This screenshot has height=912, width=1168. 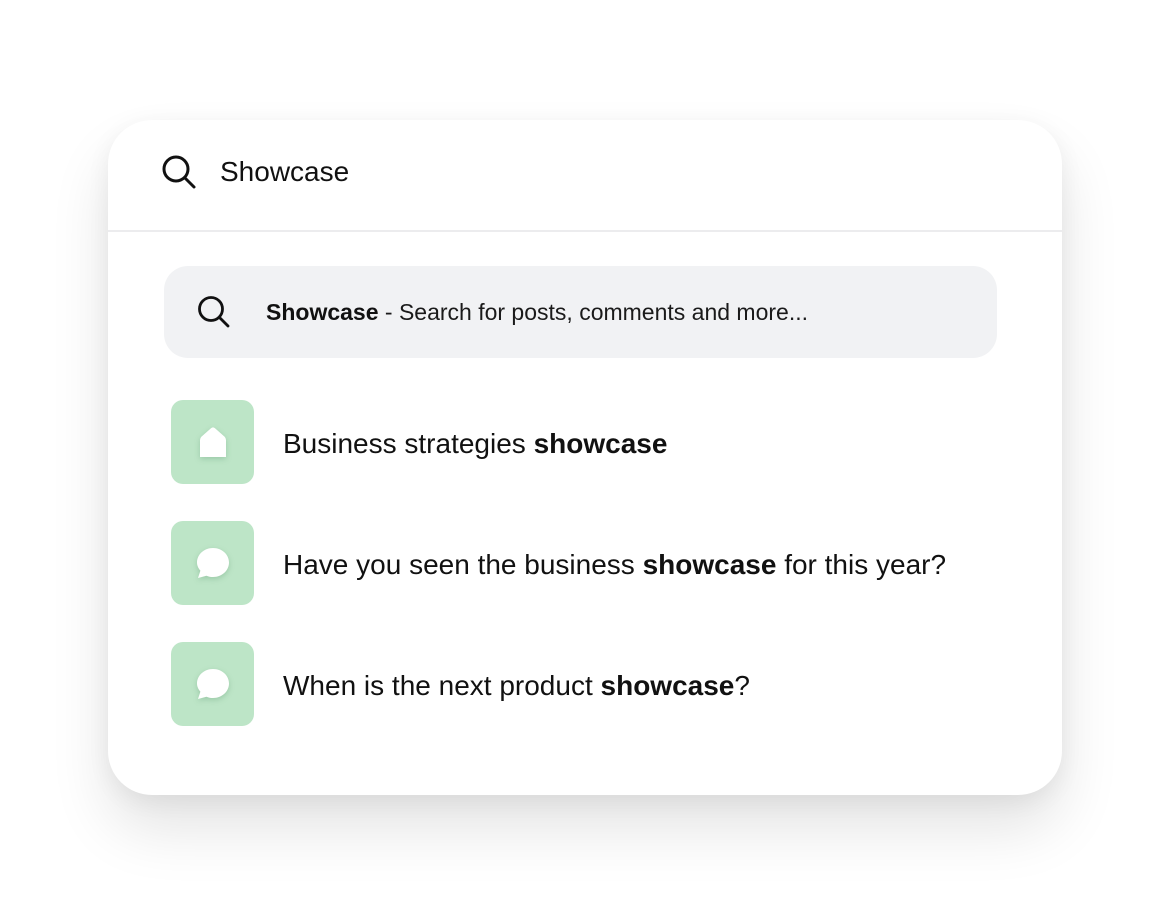 What do you see at coordinates (516, 685) in the screenshot?
I see `result-label: When is the next product showcase?` at bounding box center [516, 685].